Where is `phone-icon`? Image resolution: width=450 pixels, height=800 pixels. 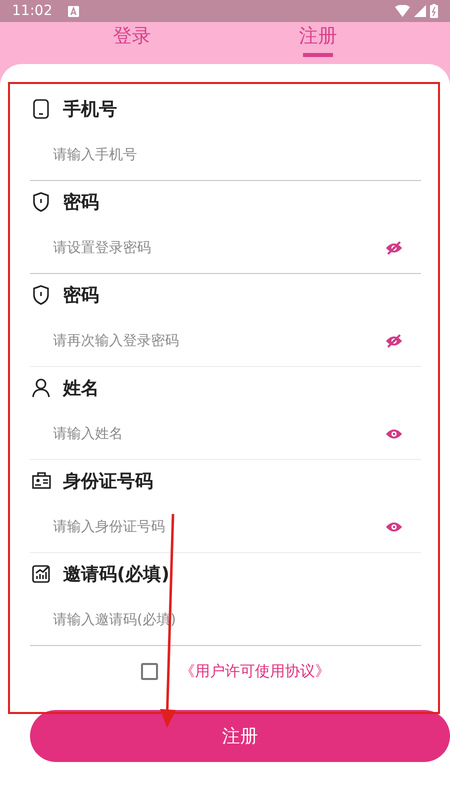
phone-icon is located at coordinates (41, 109).